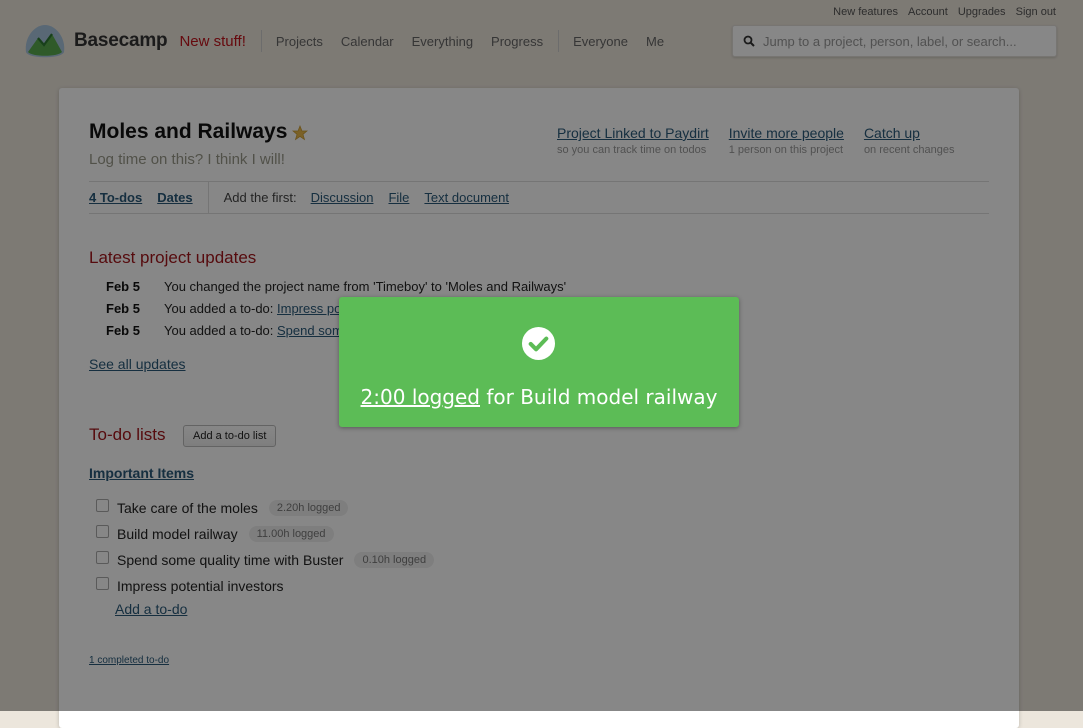  I want to click on check-circle-icon, so click(538, 343).